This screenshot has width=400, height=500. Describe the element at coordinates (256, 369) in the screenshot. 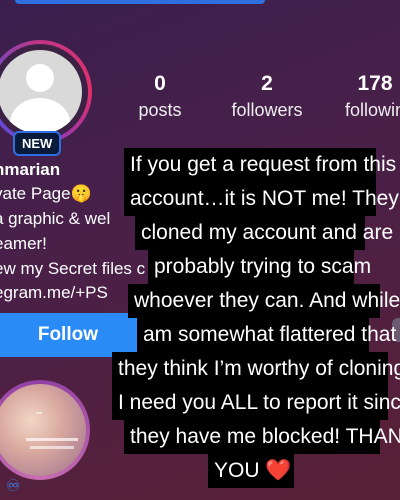

I see `caption-line: they think I’m worthy of cloning,` at that location.